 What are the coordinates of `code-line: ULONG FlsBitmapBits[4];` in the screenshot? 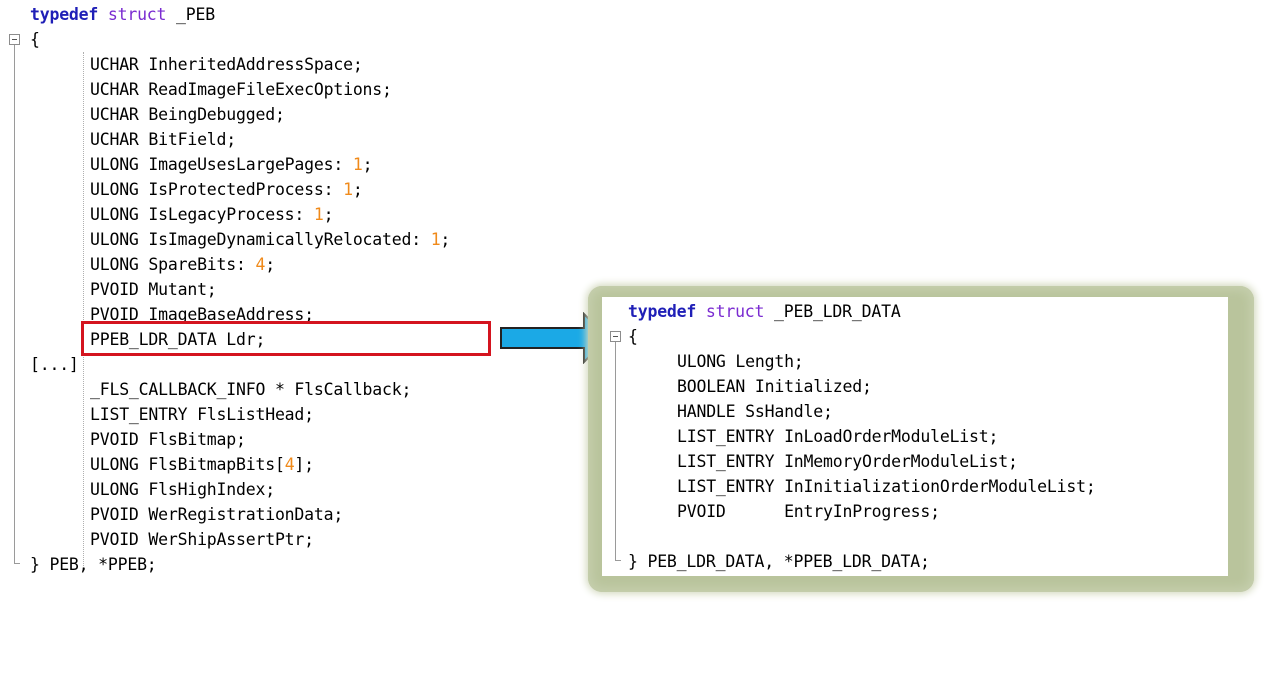 It's located at (202, 464).